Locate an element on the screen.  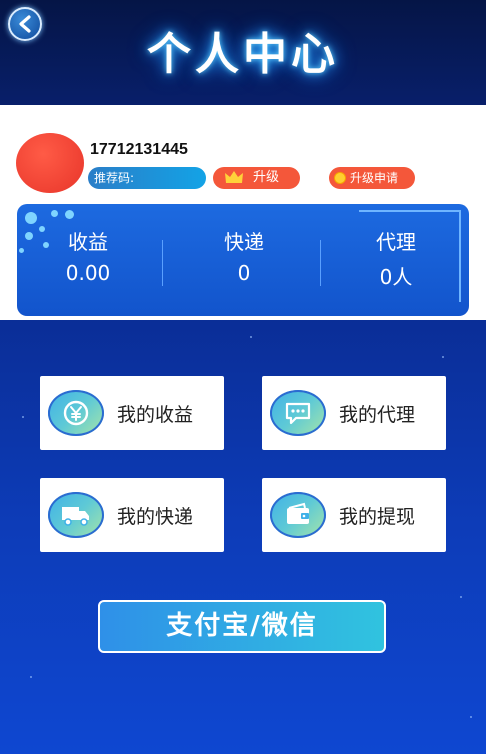
user-phone: 17712131445 is located at coordinates (139, 149).